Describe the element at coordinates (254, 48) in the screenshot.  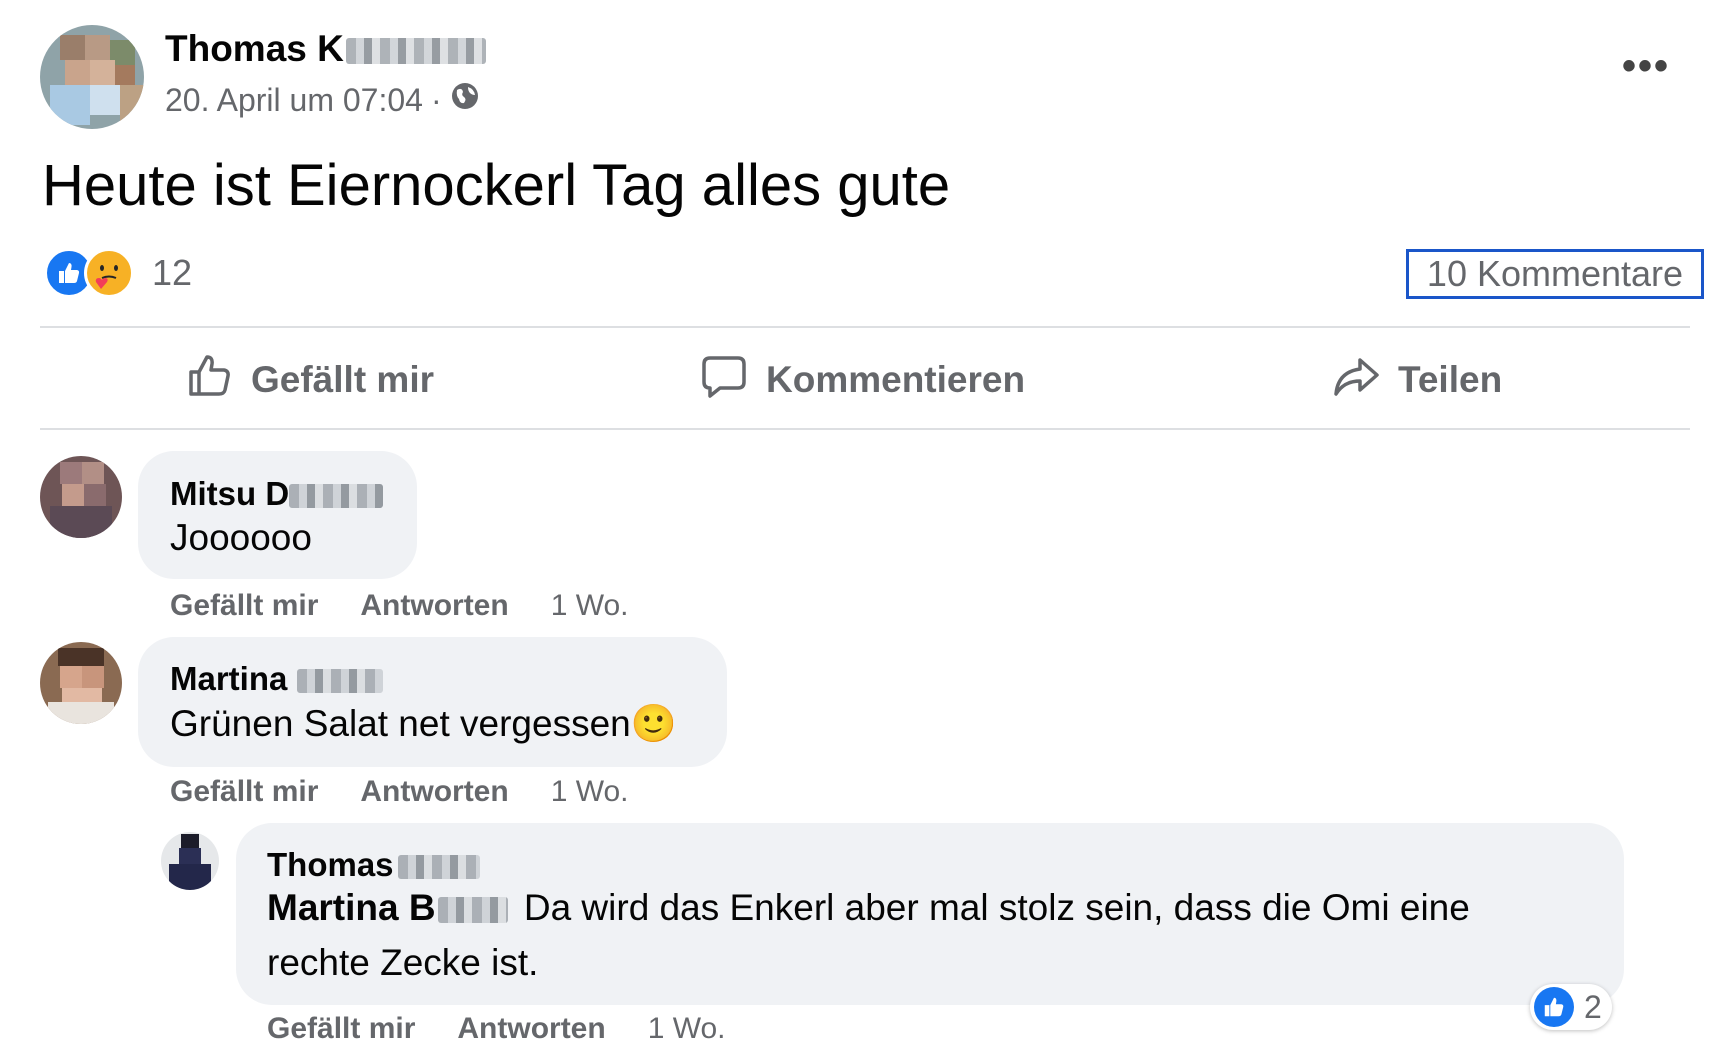
I see `post-author-name-text: Thomas K` at that location.